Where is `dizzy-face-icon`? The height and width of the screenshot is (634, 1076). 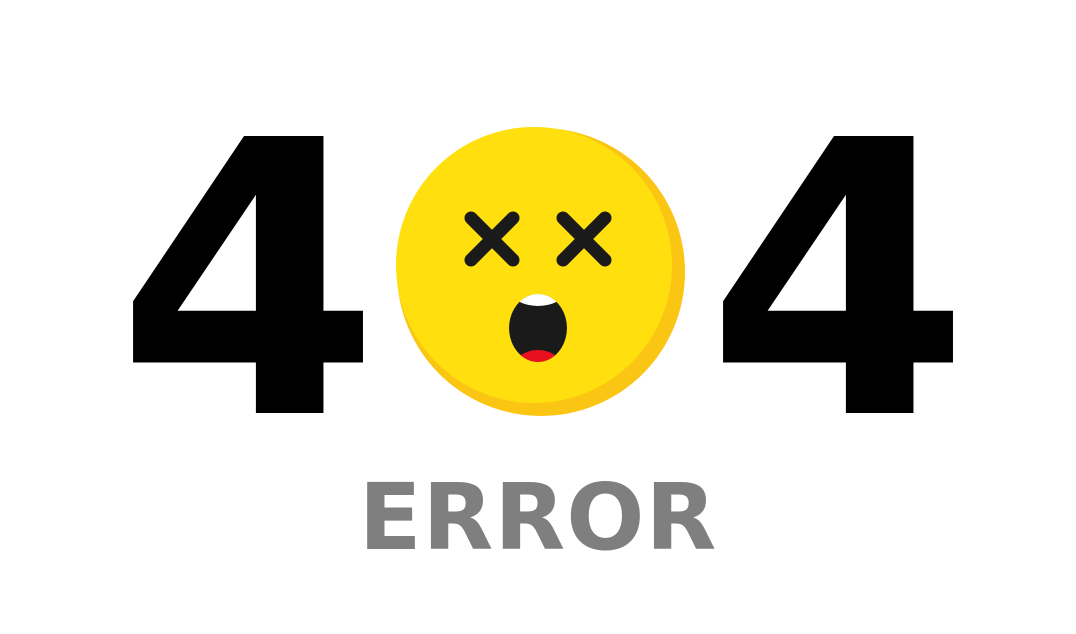
dizzy-face-icon is located at coordinates (540, 271).